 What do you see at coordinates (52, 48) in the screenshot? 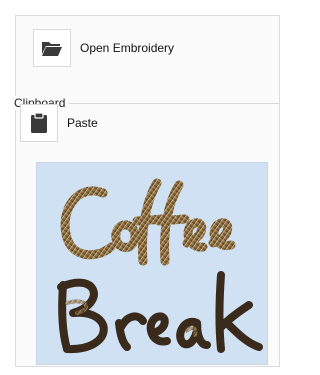
I see `folder-icon` at bounding box center [52, 48].